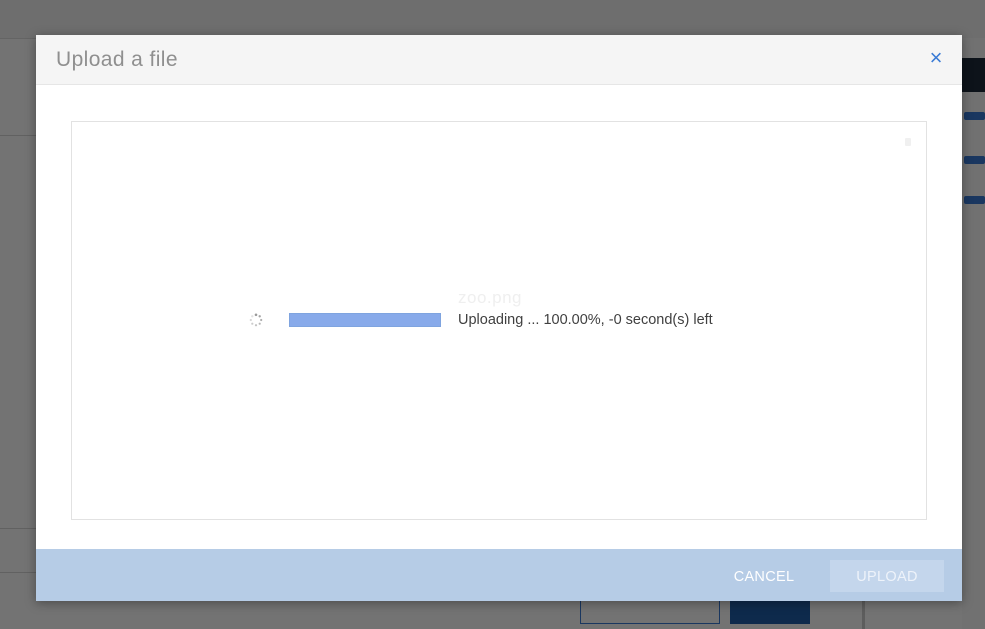 The image size is (985, 629). Describe the element at coordinates (585, 320) in the screenshot. I see `upload-status-text: Uploading ... 100.00%, -0 second(s) left` at that location.